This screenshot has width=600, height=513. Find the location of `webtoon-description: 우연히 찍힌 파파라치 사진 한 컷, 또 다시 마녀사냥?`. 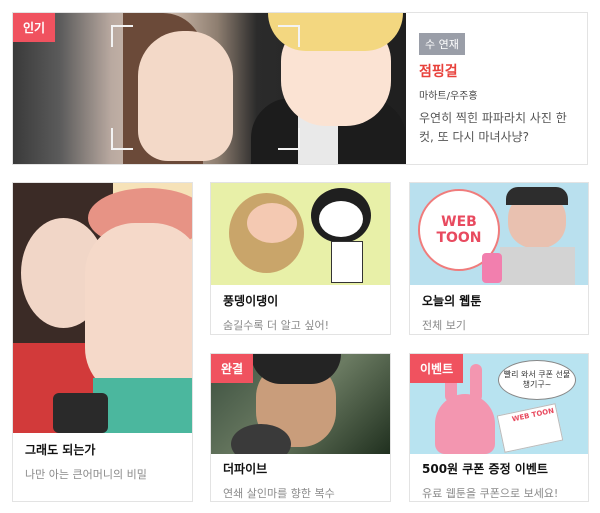

webtoon-description: 우연히 찍힌 파파라치 사진 한 컷, 또 다시 마녀사냥? is located at coordinates (493, 127).